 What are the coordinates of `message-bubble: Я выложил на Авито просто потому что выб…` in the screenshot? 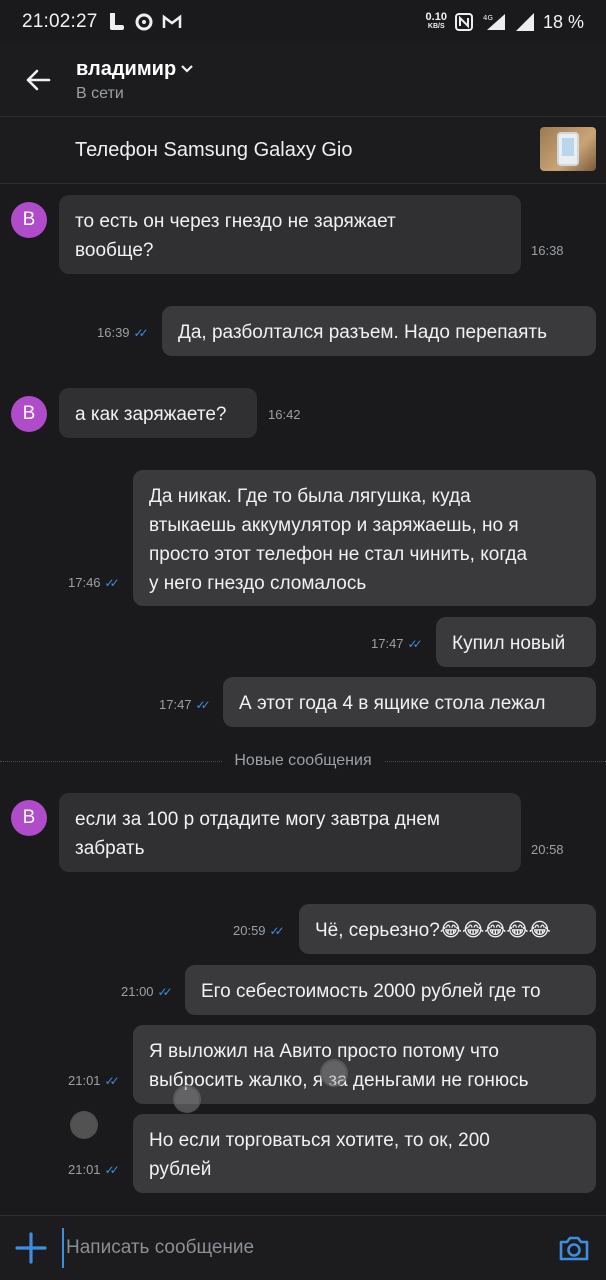 It's located at (364, 1064).